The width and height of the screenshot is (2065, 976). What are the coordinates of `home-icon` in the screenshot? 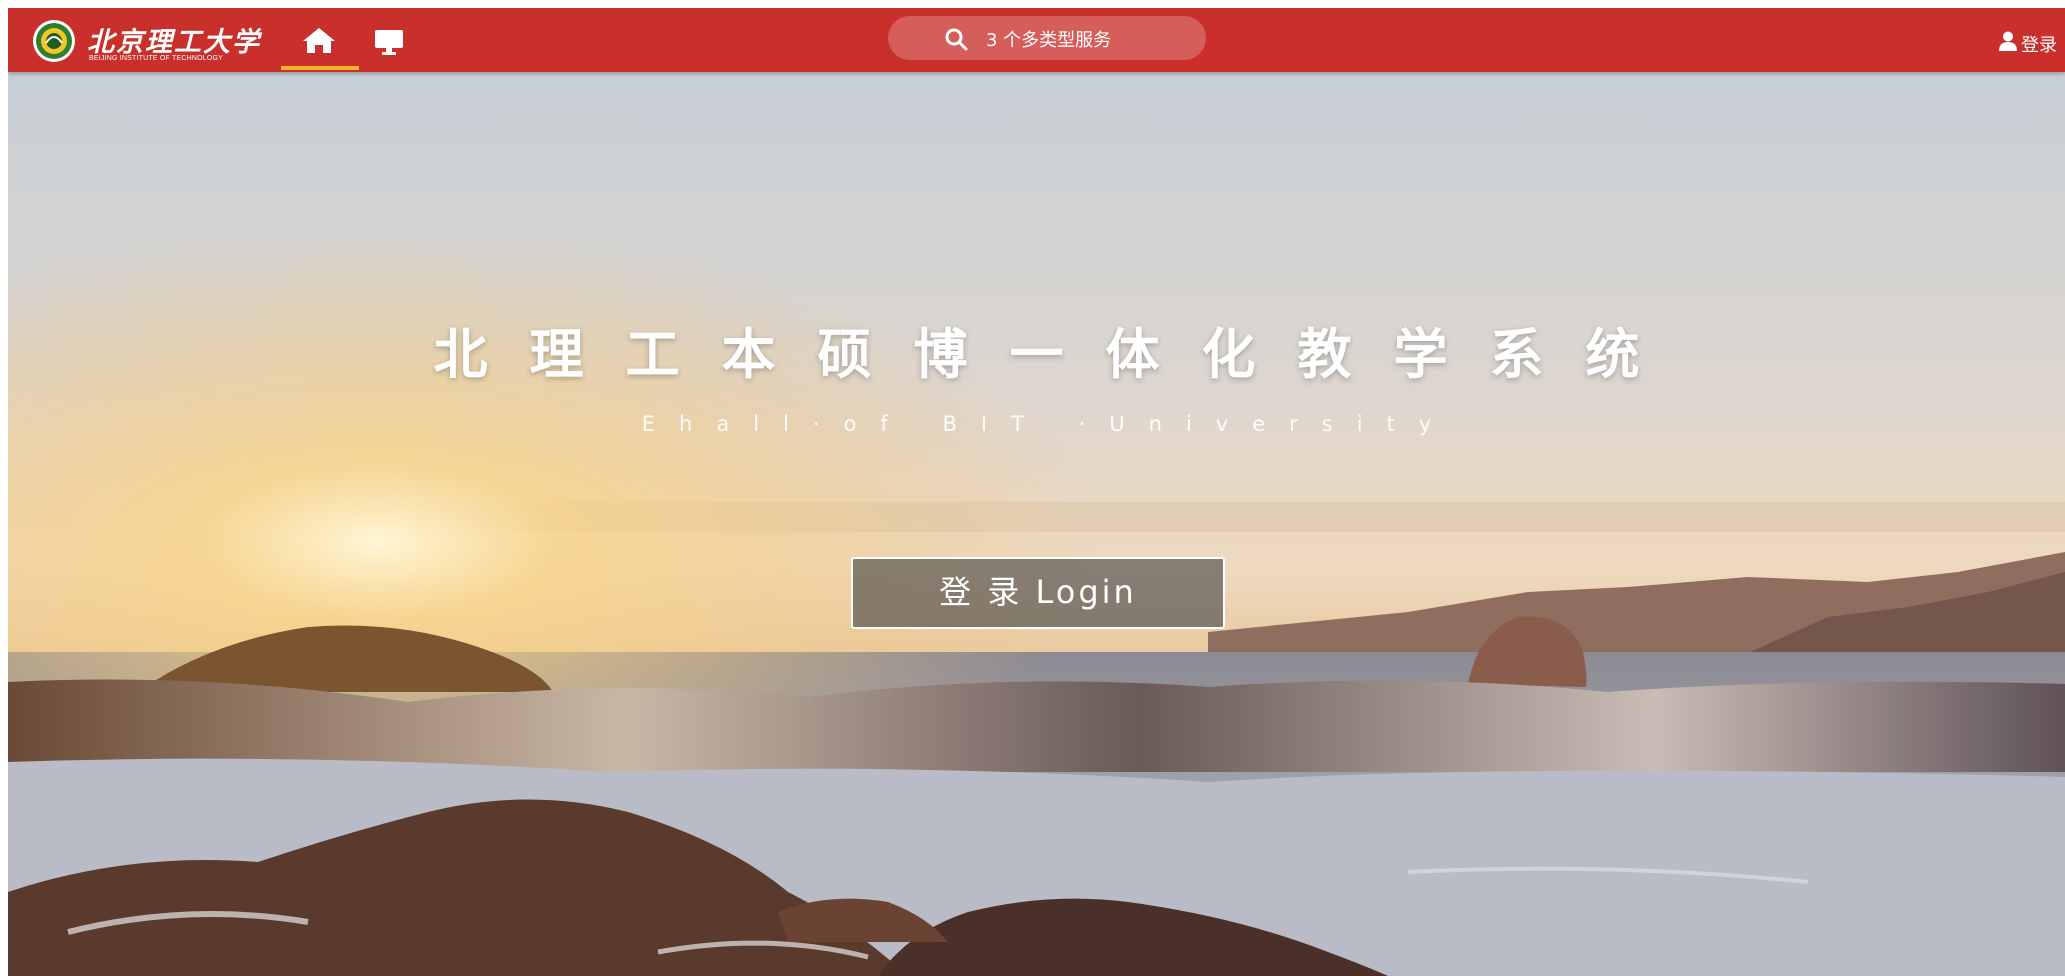 It's located at (319, 40).